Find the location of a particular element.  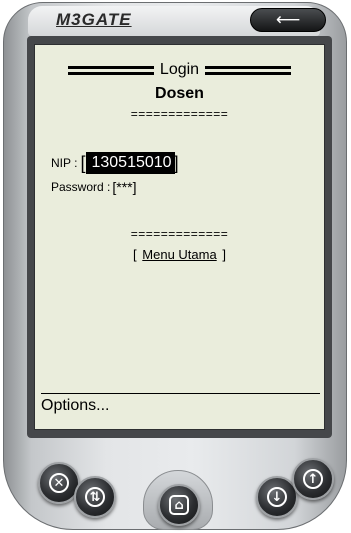

menu-utama-row: [ Menu Utama ] is located at coordinates (179, 254).